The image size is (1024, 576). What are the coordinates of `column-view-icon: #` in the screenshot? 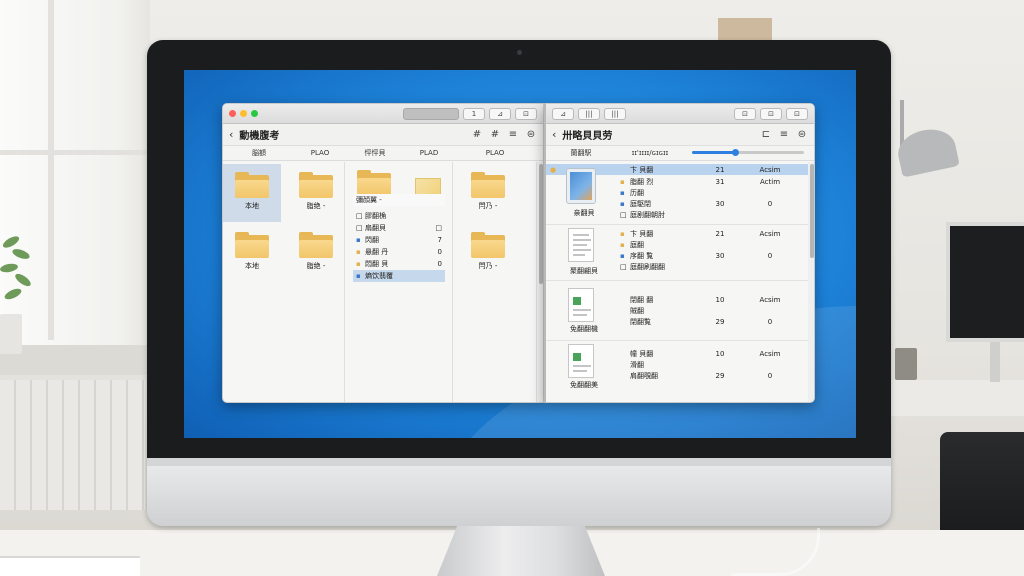 It's located at (495, 134).